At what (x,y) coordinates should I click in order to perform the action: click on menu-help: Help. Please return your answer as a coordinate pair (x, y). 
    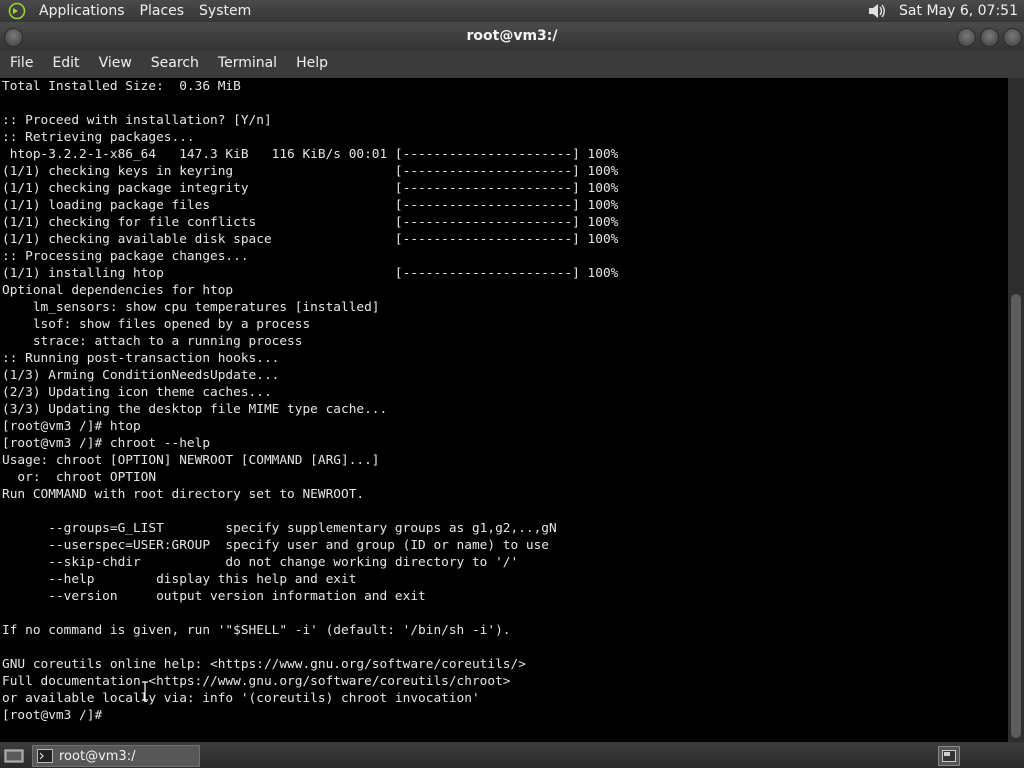
    Looking at the image, I should click on (311, 63).